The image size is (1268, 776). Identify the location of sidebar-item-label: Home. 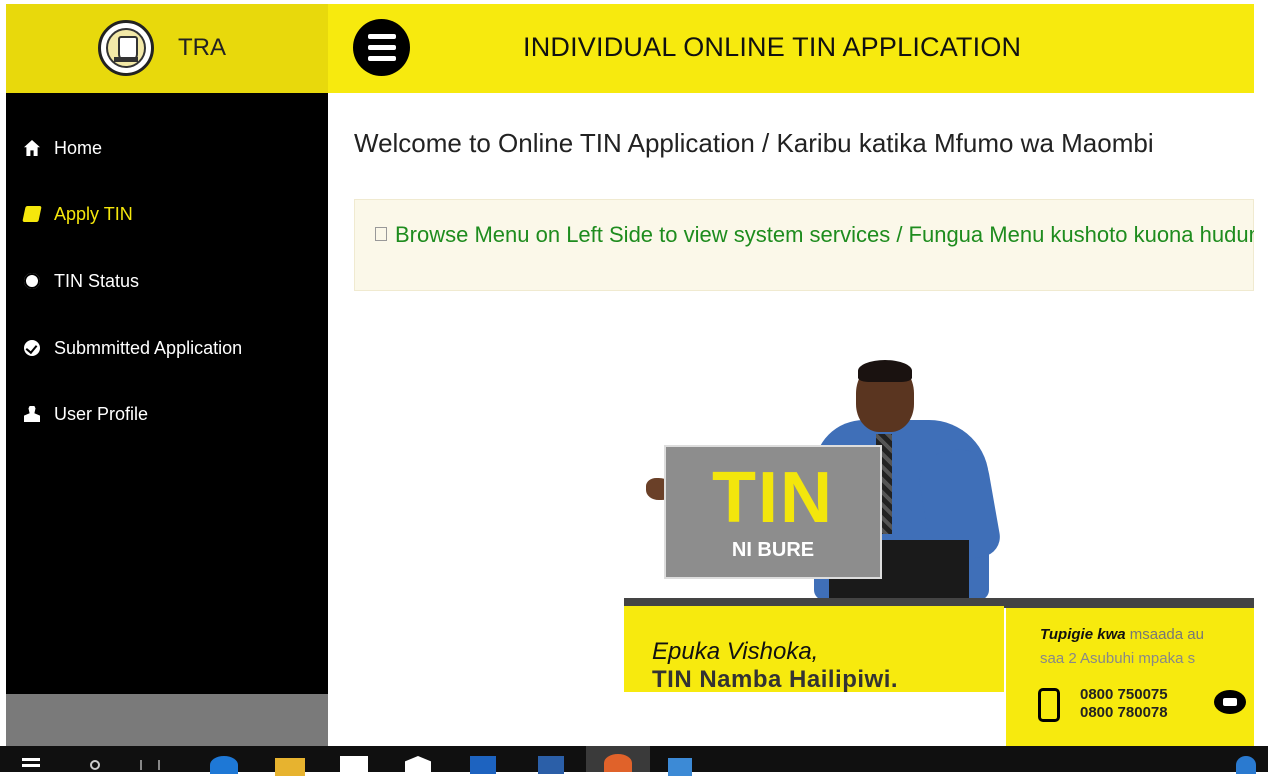
(78, 147).